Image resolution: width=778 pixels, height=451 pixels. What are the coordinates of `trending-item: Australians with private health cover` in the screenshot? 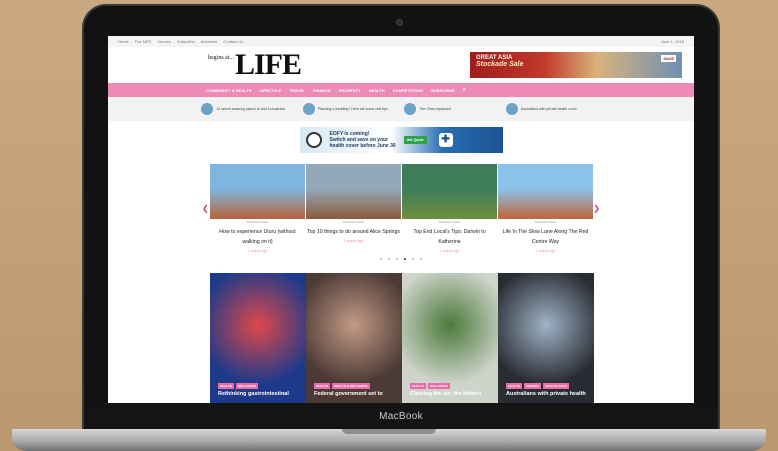 It's located at (553, 109).